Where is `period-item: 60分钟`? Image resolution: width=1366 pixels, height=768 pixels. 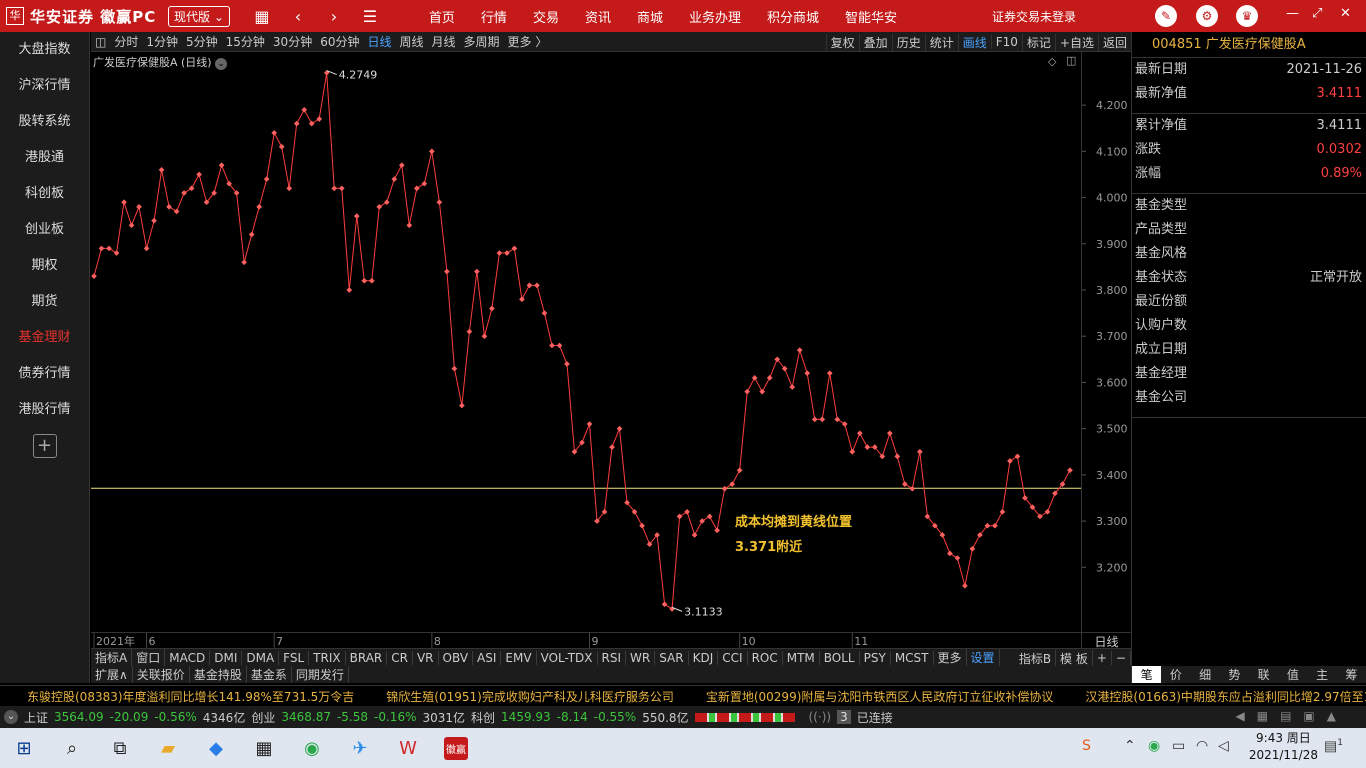 period-item: 60分钟 is located at coordinates (339, 41).